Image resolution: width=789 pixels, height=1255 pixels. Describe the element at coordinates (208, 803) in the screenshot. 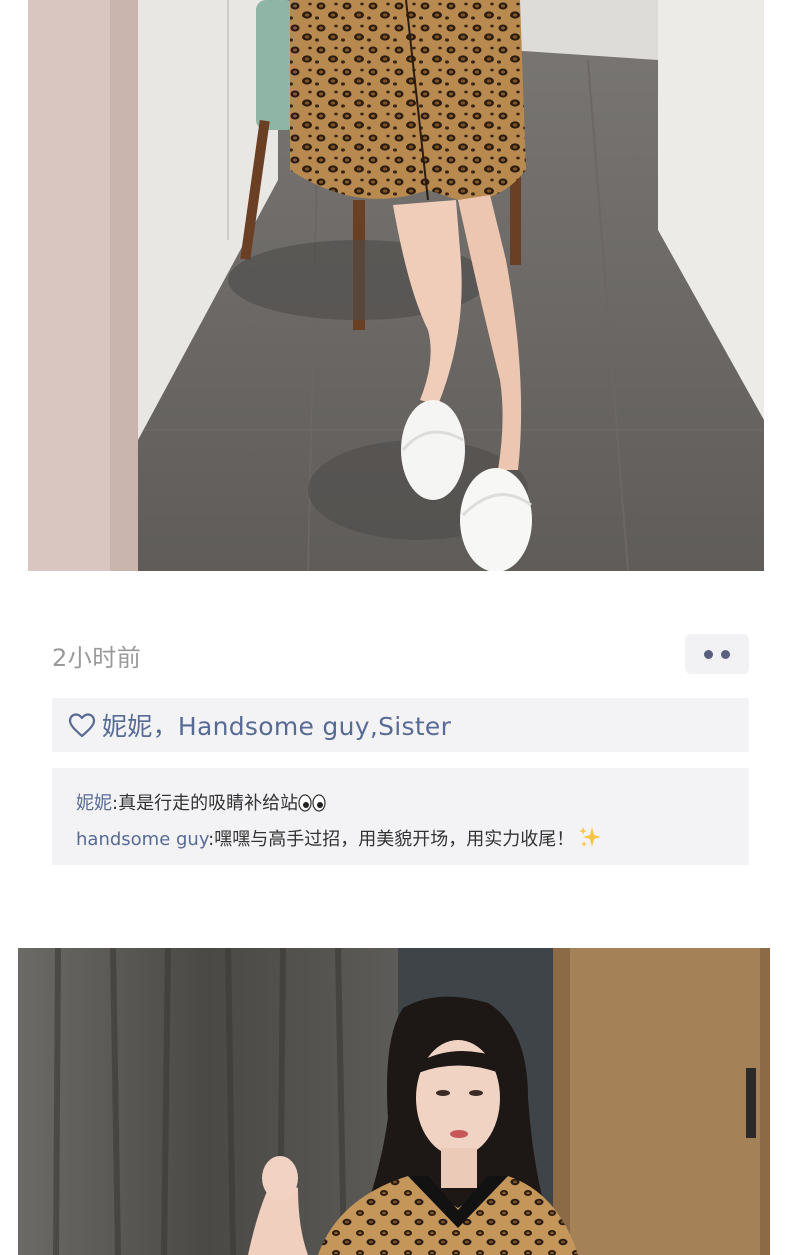

I see `comment-text: 真是行走的吸睛补给站` at that location.